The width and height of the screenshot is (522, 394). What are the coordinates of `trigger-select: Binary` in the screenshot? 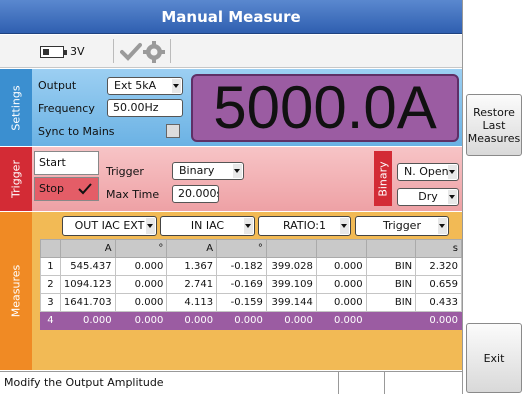 It's located at (208, 171).